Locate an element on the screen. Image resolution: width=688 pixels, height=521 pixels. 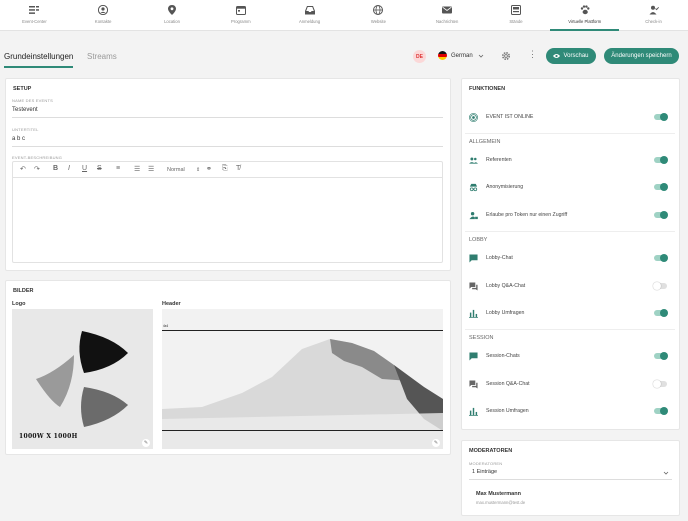
functions-title: FUNKTIONEN is located at coordinates (487, 89).